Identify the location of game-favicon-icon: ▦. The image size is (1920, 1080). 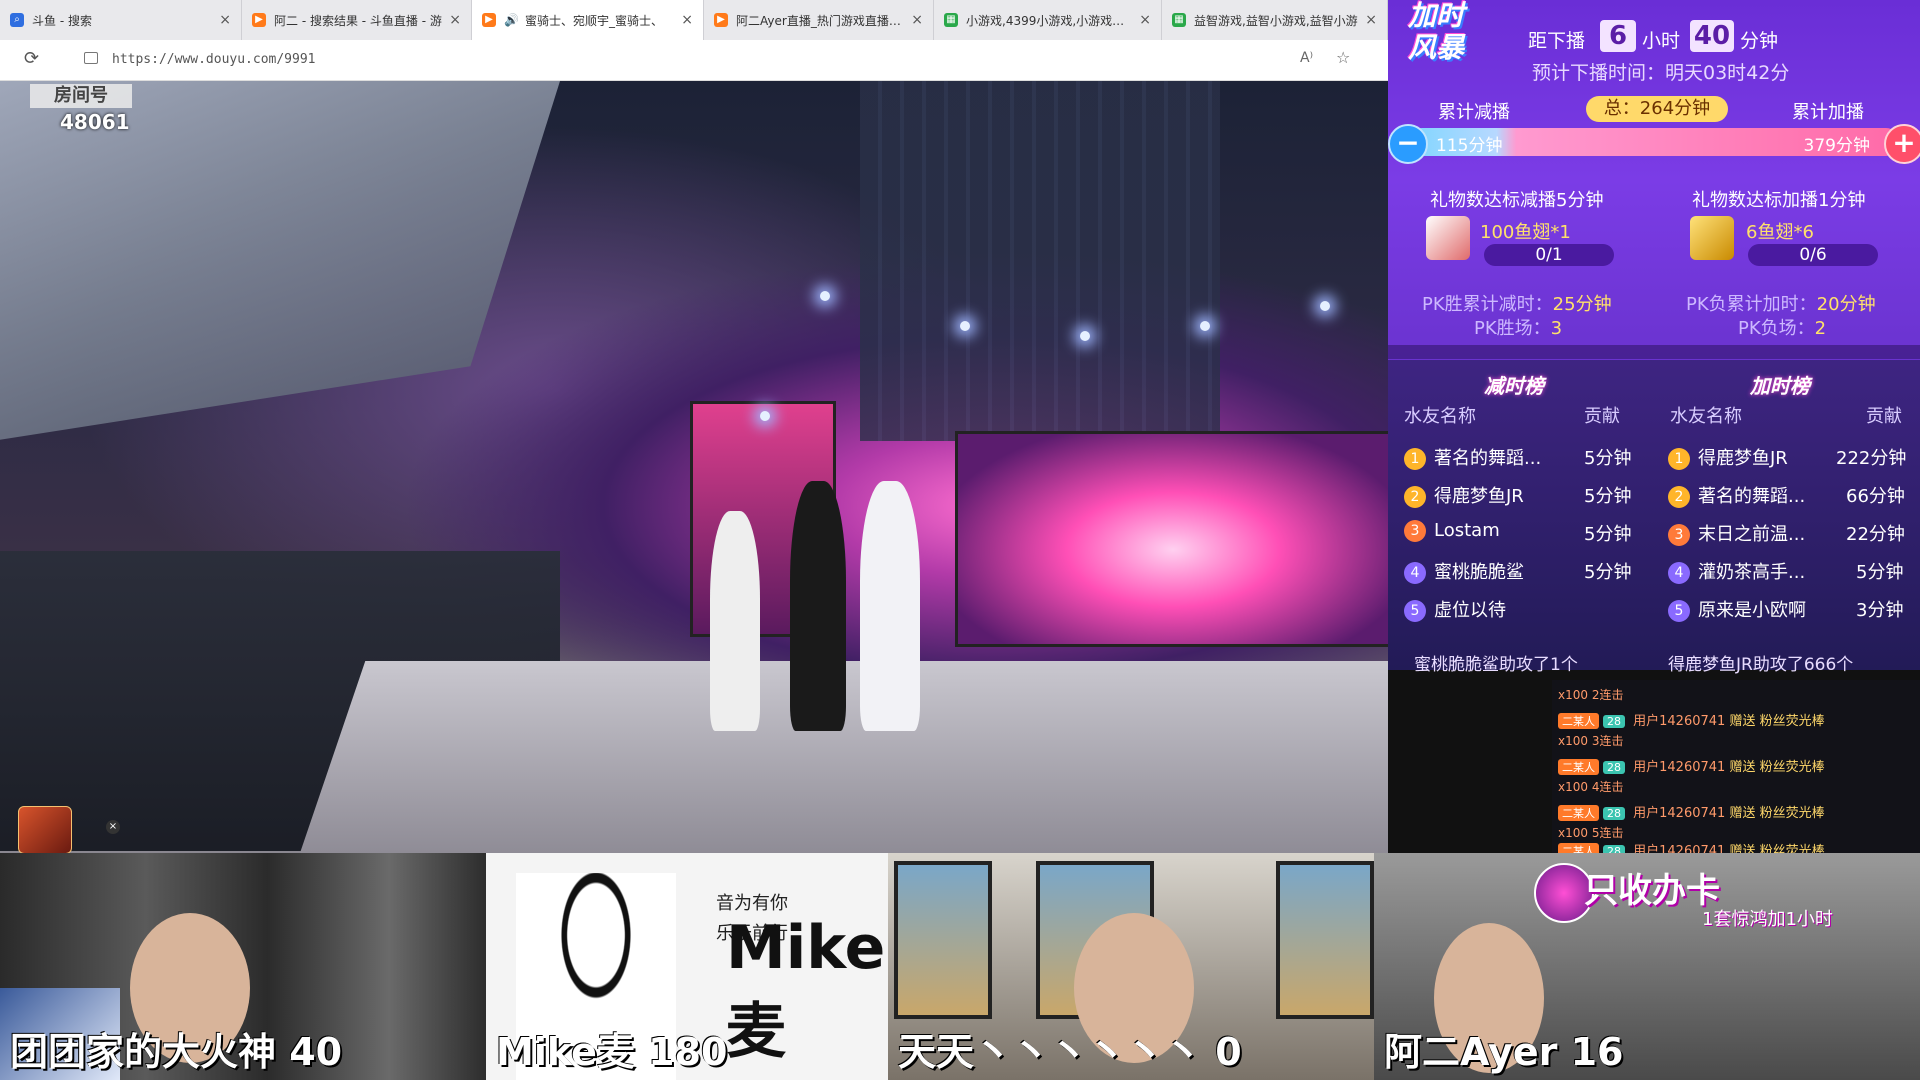
(951, 20).